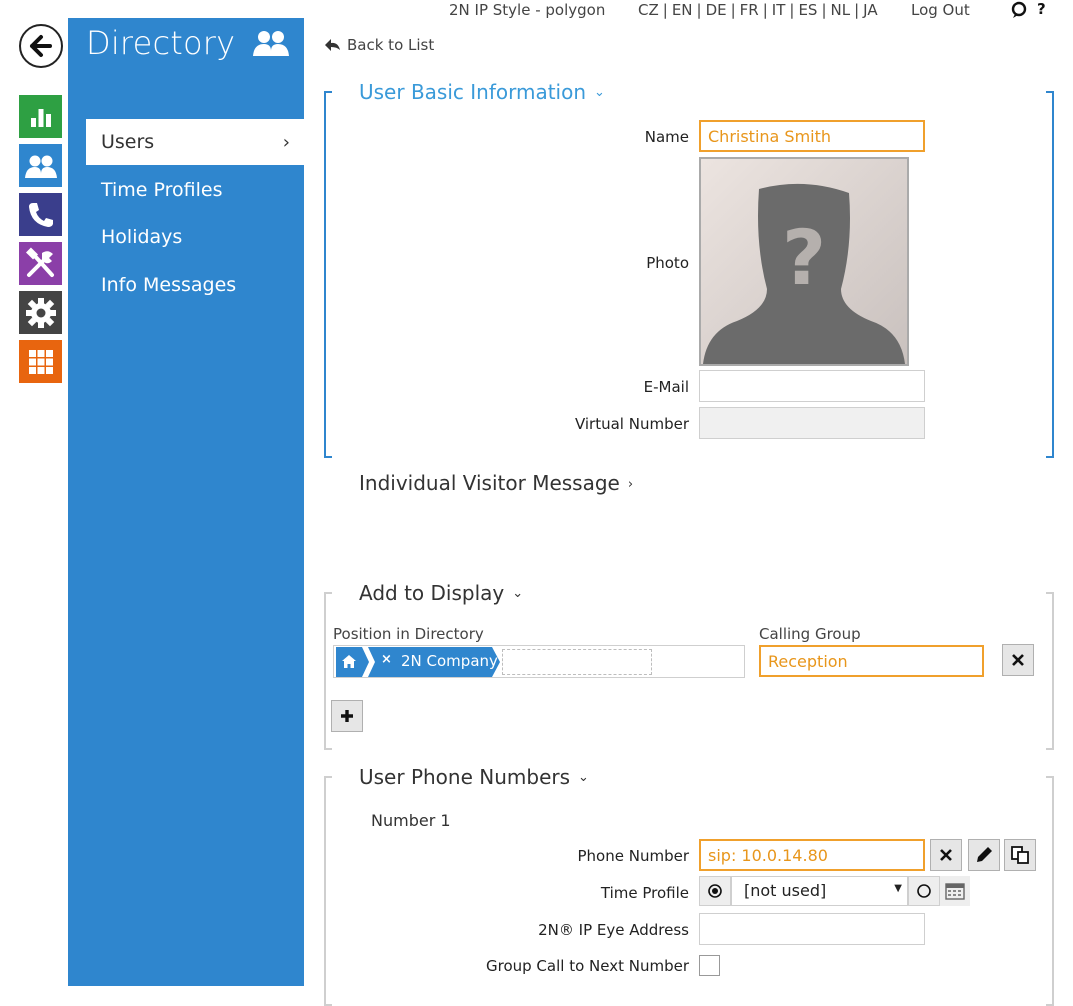 The width and height of the screenshot is (1073, 1006). Describe the element at coordinates (940, 10) in the screenshot. I see `logout-link: Log Out` at that location.